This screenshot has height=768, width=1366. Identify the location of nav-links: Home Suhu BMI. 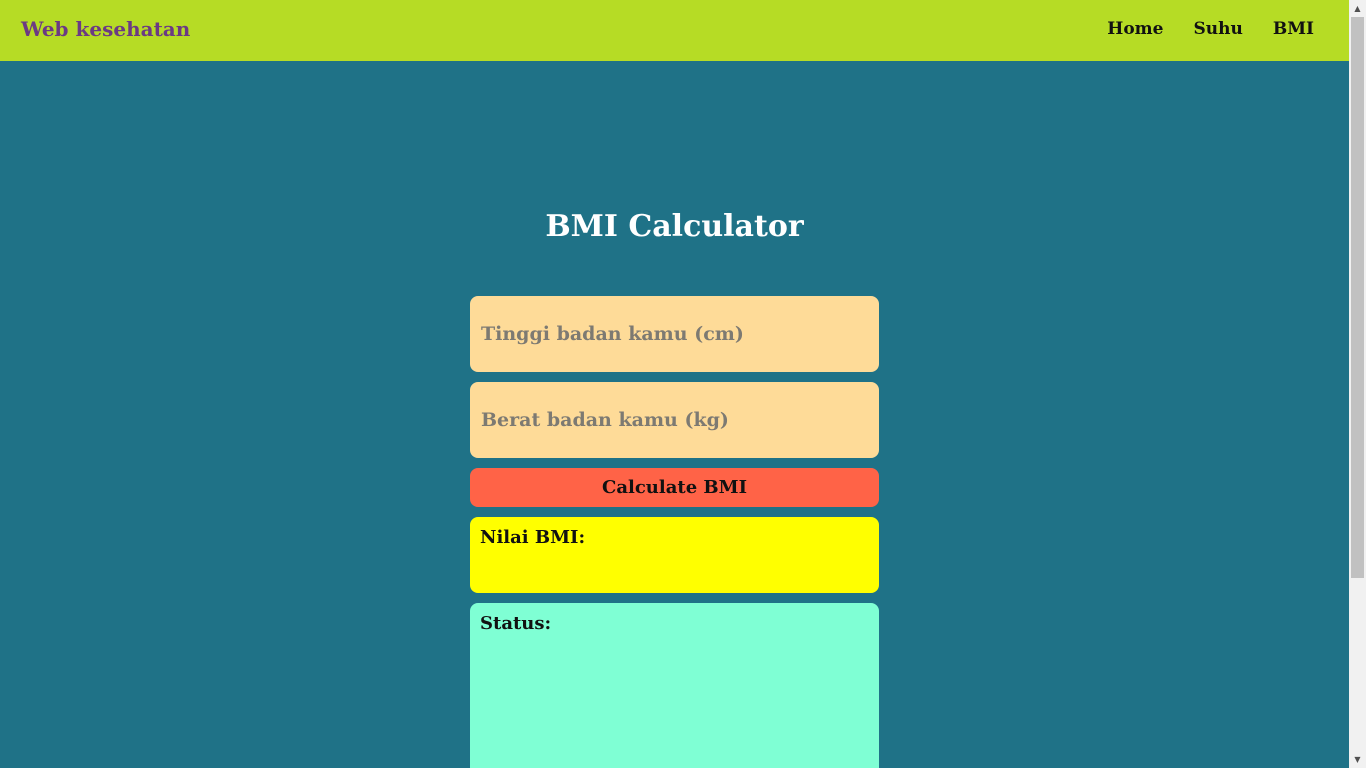
(1210, 29).